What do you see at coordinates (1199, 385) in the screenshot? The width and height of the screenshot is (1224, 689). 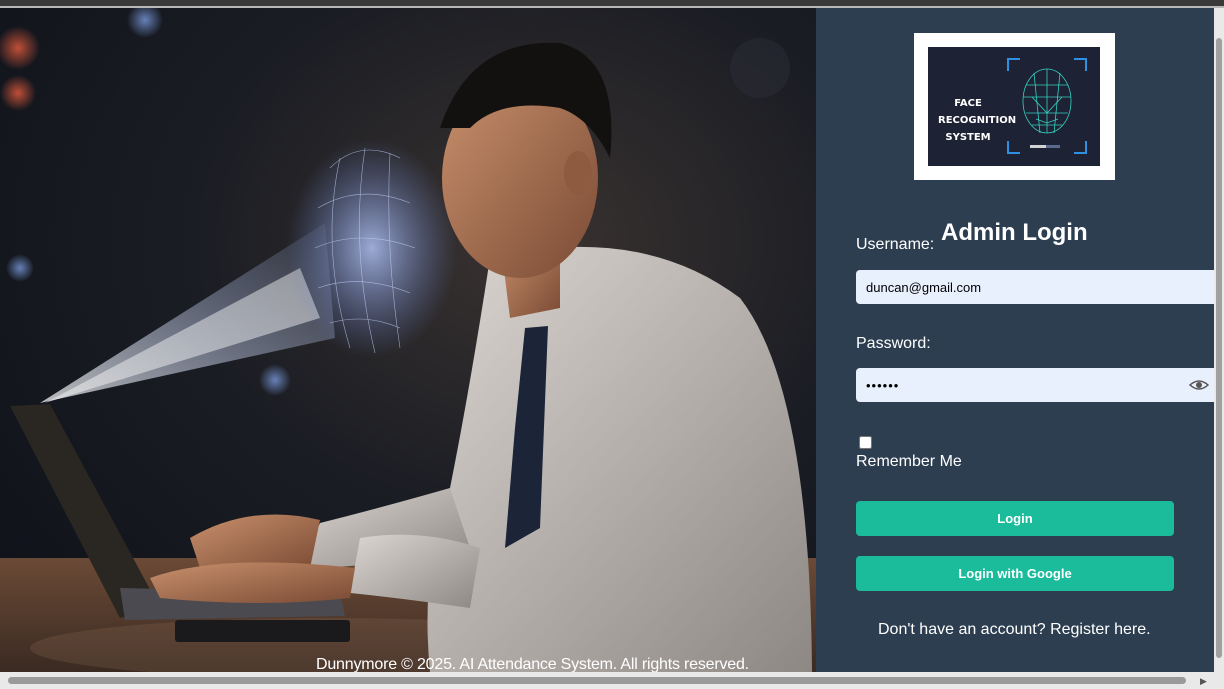 I see `eye-icon` at bounding box center [1199, 385].